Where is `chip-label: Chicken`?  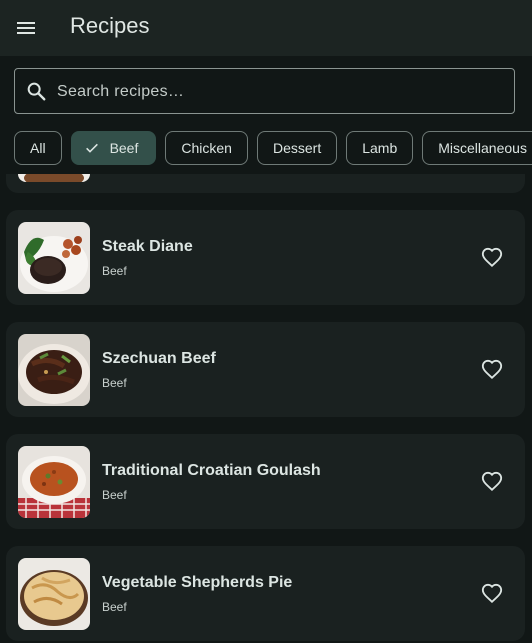
chip-label: Chicken is located at coordinates (206, 148).